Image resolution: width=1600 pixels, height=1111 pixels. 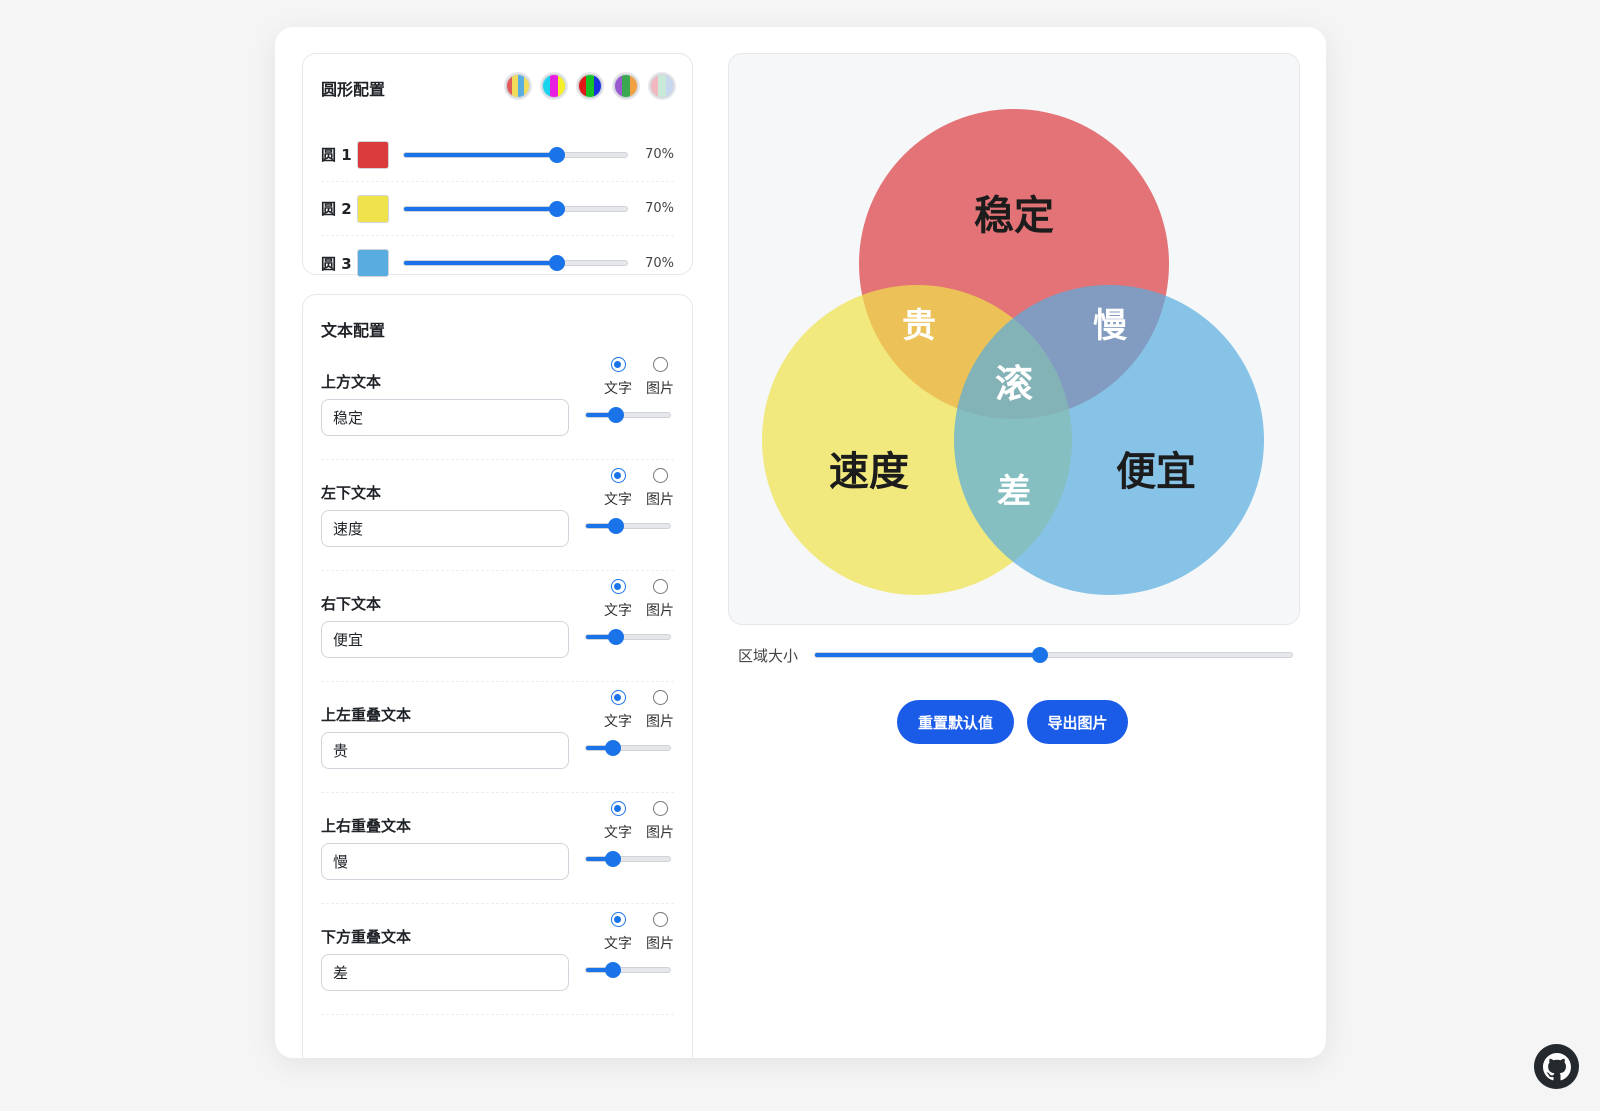 I want to click on venn-text-top-right: 慢, so click(x=1110, y=326).